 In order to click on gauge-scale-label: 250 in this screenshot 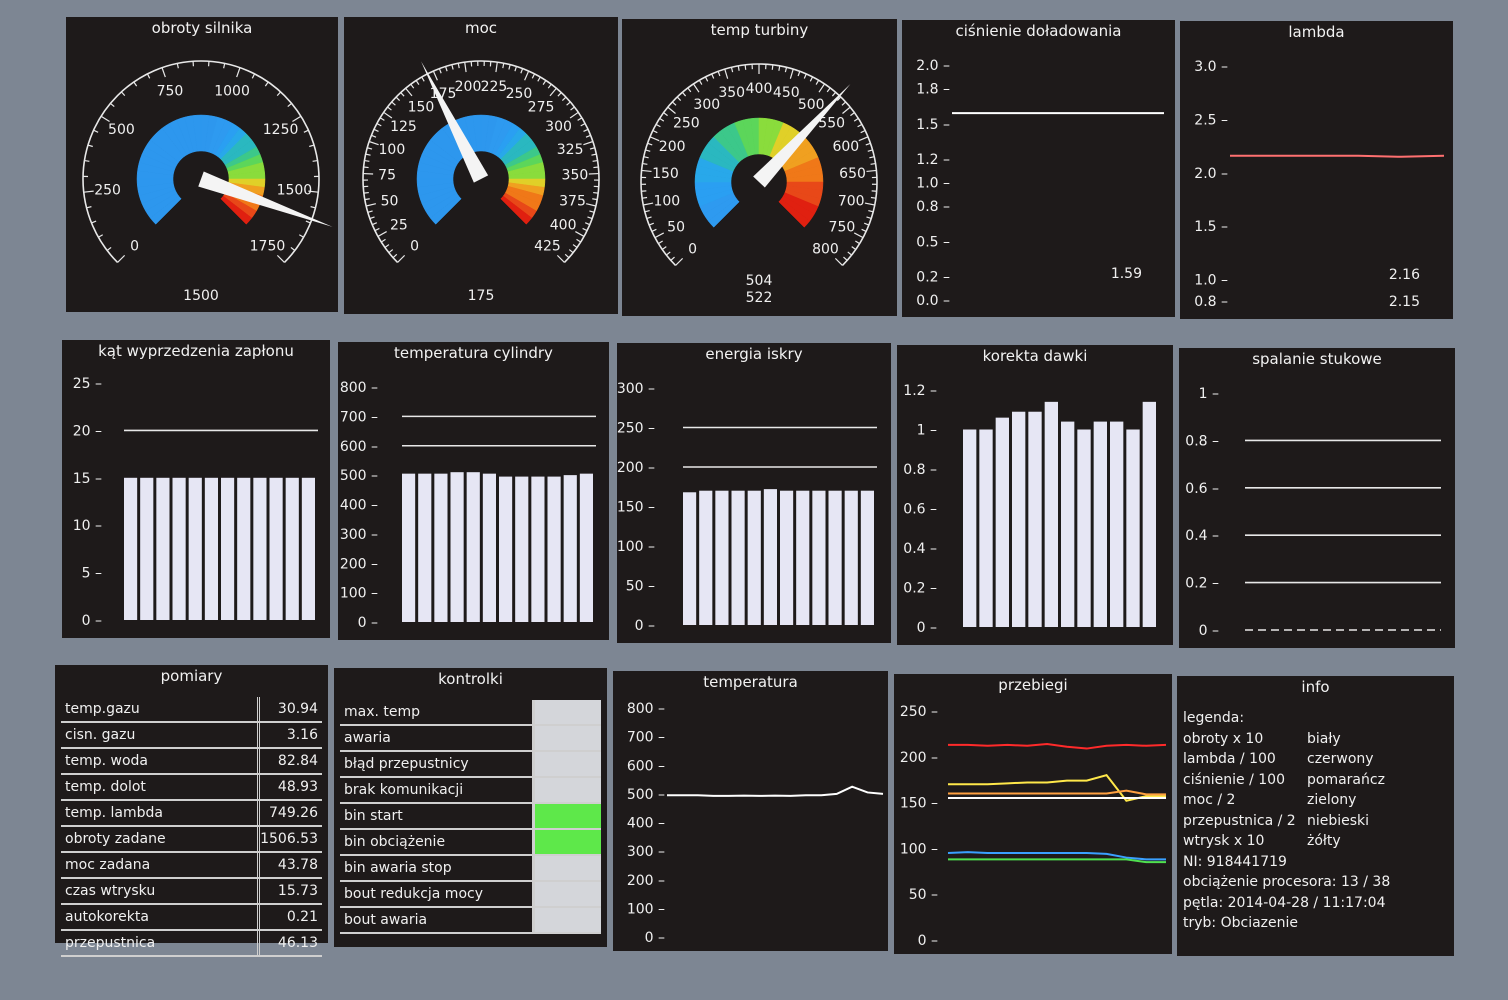, I will do `click(686, 123)`.